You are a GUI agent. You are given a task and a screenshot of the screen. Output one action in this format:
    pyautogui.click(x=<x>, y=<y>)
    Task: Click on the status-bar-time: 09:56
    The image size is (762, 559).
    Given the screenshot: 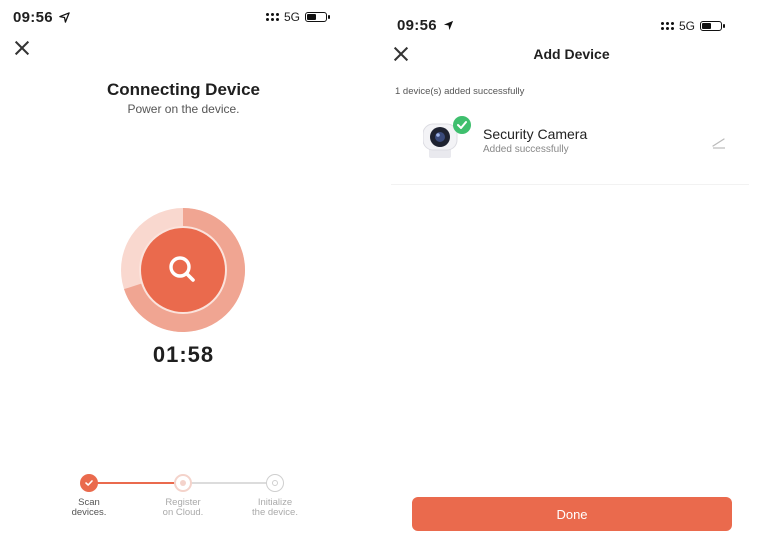 What is the action you would take?
    pyautogui.click(x=42, y=17)
    